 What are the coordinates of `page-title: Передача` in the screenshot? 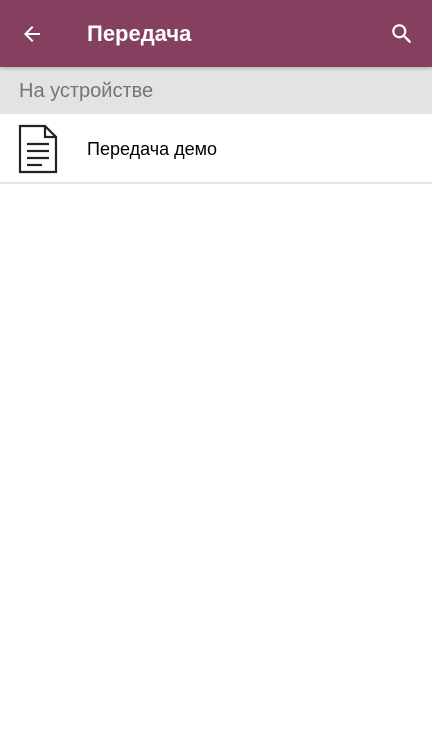 It's located at (139, 33).